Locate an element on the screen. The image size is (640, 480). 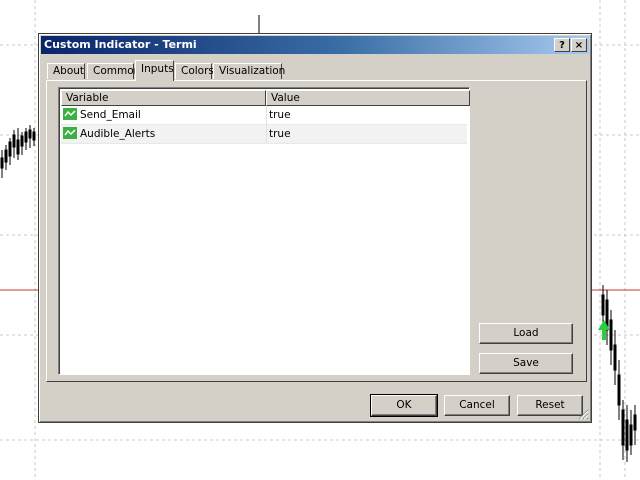
tab-inputs: Inputs is located at coordinates (154, 70).